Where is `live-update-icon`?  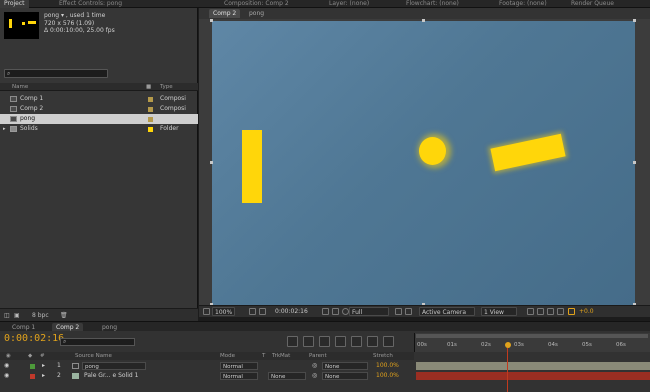
live-update-icon is located at coordinates (308, 341).